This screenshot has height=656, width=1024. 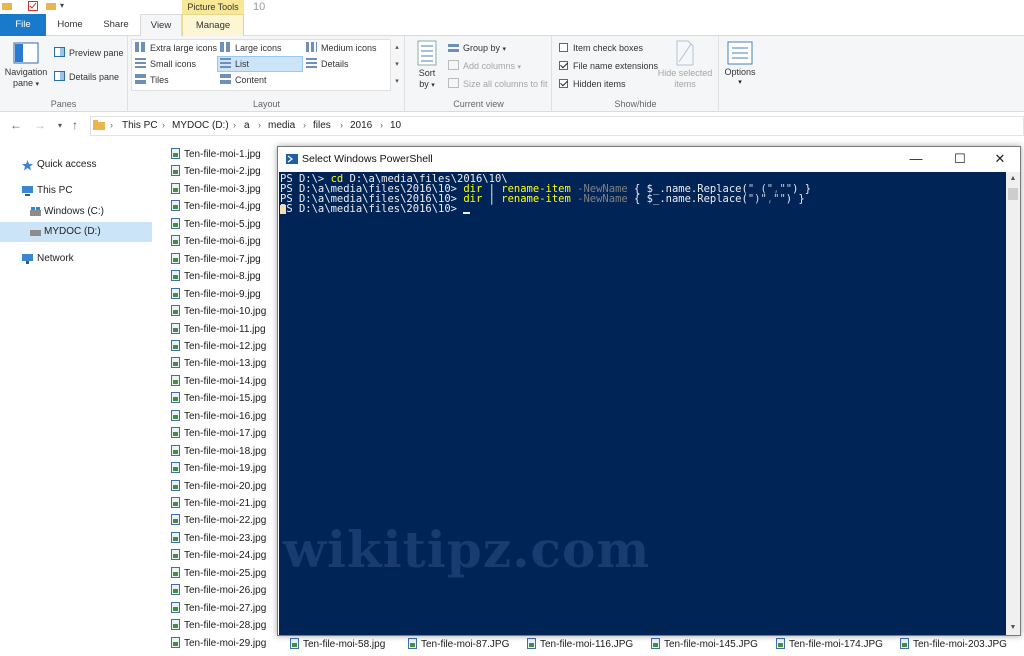 What do you see at coordinates (1013, 628) in the screenshot?
I see `scroll-down-icon: ▼` at bounding box center [1013, 628].